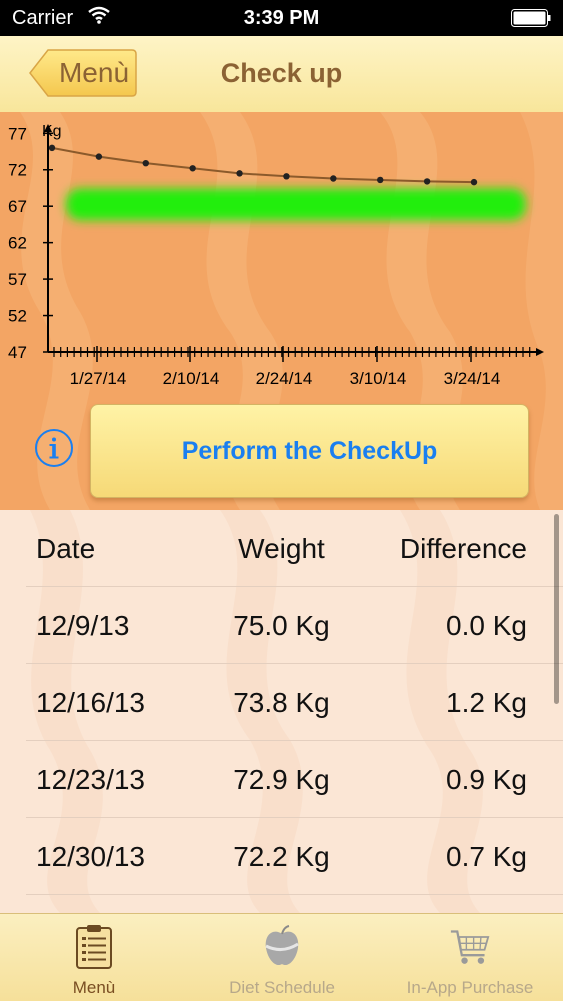 The image size is (563, 1001). What do you see at coordinates (486, 779) in the screenshot?
I see `row-difference: 0.9 Kg` at bounding box center [486, 779].